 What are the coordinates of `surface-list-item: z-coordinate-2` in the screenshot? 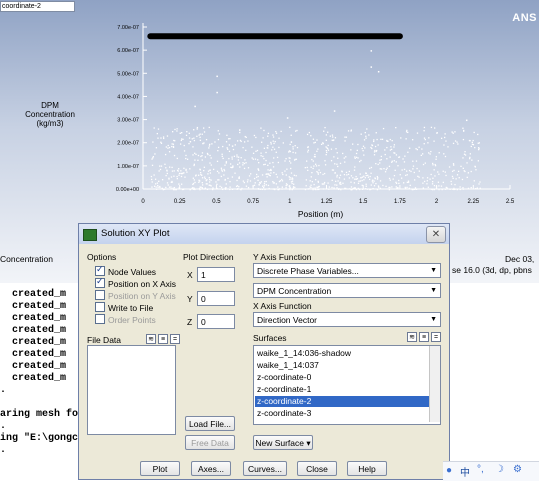 It's located at (342, 401).